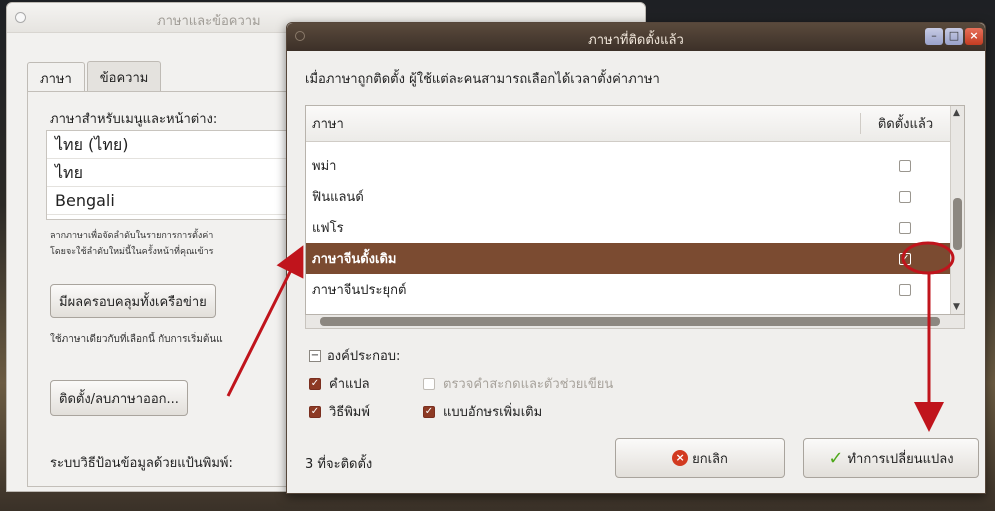 The image size is (995, 511). I want to click on cancel-button: × ยกเลิก, so click(700, 458).